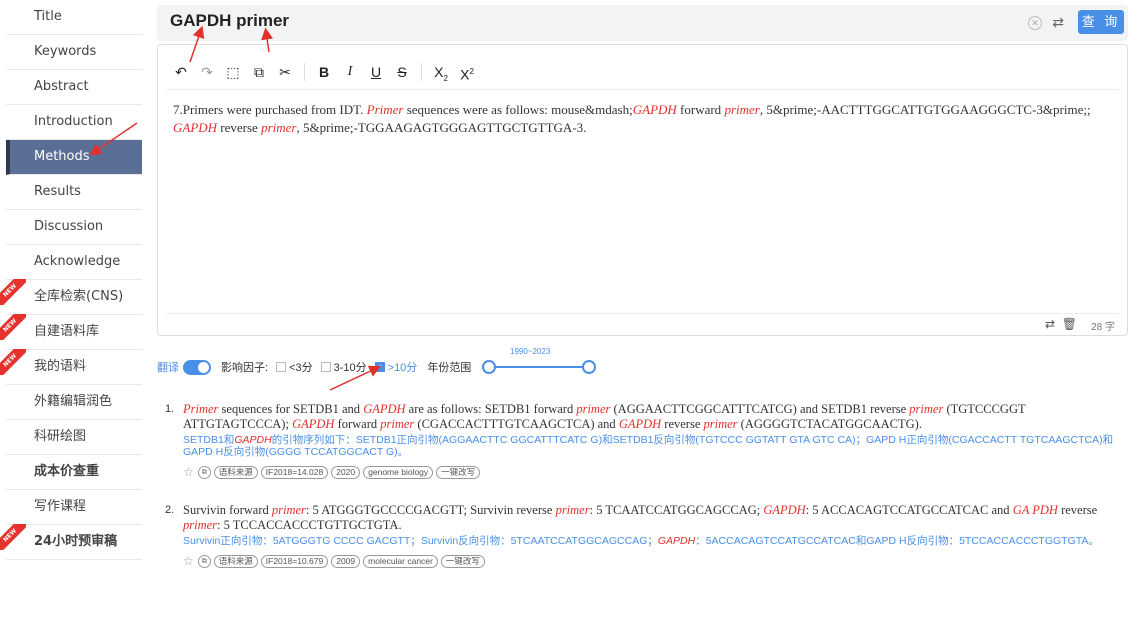 The width and height of the screenshot is (1136, 624). I want to click on keyword-highlight: Primer, so click(385, 109).